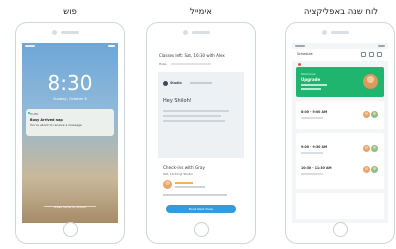 This screenshot has height=249, width=396. Describe the element at coordinates (363, 54) in the screenshot. I see `search-icon` at that location.